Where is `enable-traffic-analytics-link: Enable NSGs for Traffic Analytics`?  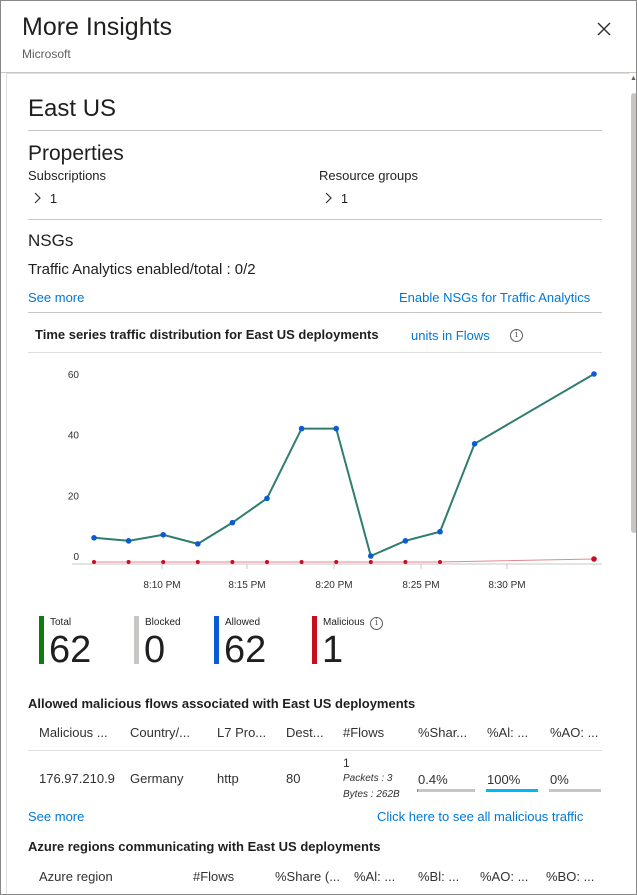 enable-traffic-analytics-link: Enable NSGs for Traffic Analytics is located at coordinates (494, 297).